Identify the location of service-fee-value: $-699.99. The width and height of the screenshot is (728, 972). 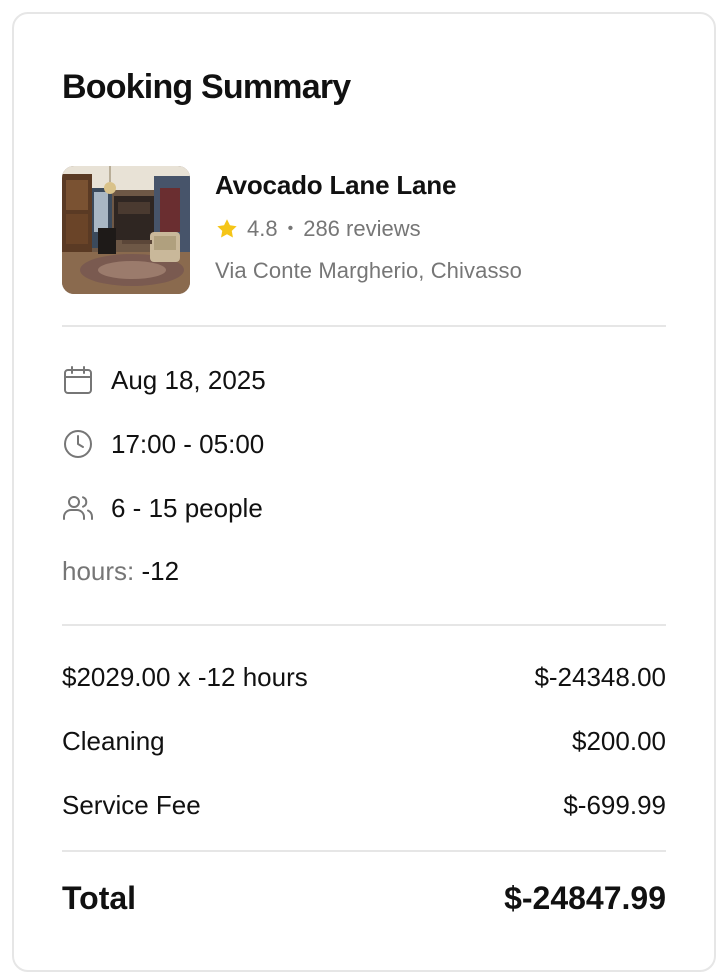
(614, 805).